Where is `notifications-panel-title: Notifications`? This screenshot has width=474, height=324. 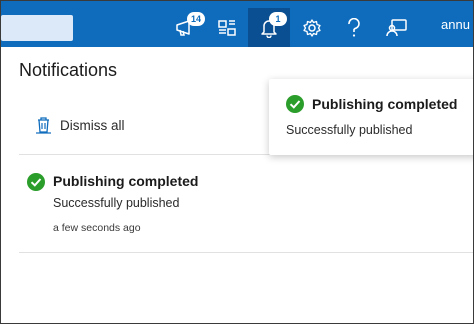 notifications-panel-title: Notifications is located at coordinates (68, 70).